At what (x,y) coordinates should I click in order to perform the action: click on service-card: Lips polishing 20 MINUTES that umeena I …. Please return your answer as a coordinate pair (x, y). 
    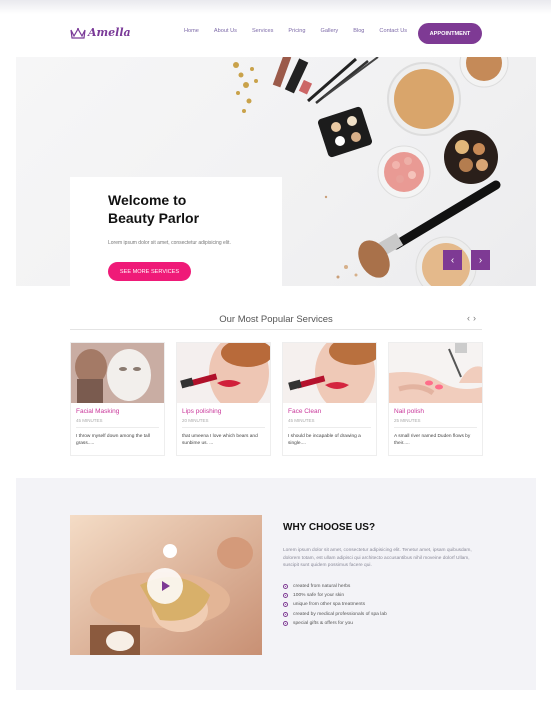
    Looking at the image, I should click on (223, 399).